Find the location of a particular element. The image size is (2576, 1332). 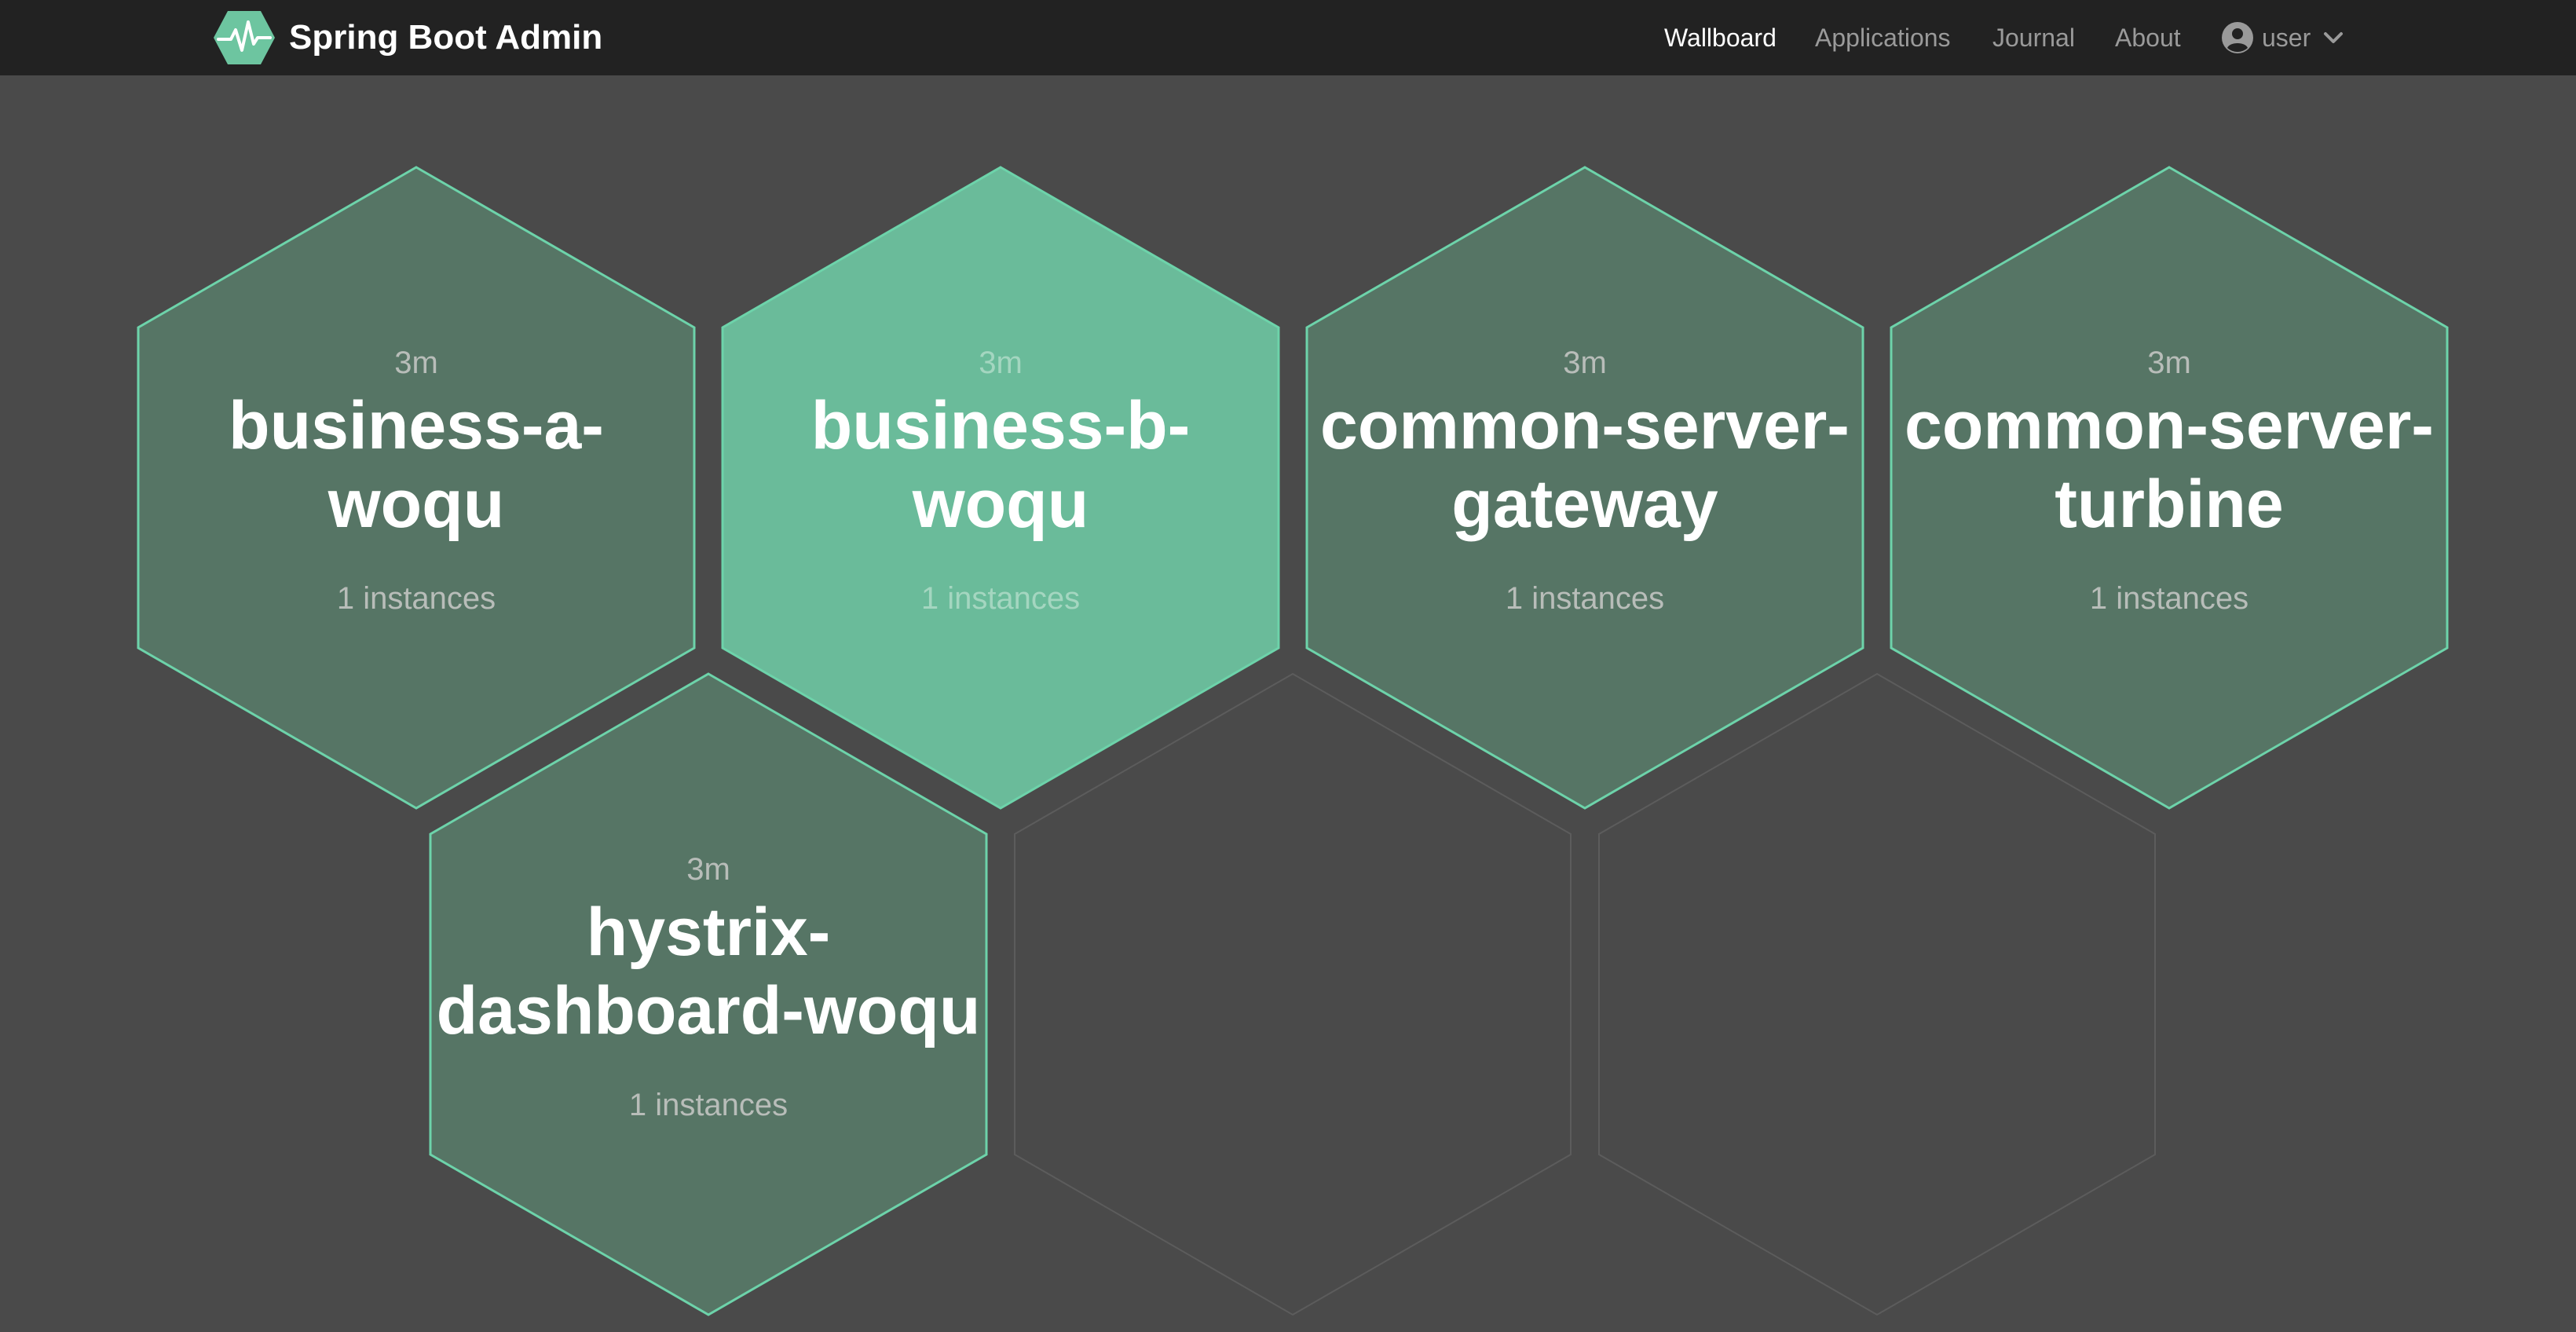

application-hex-business-a-woqu: 3m business-a-woqu 1 instances is located at coordinates (416, 488).